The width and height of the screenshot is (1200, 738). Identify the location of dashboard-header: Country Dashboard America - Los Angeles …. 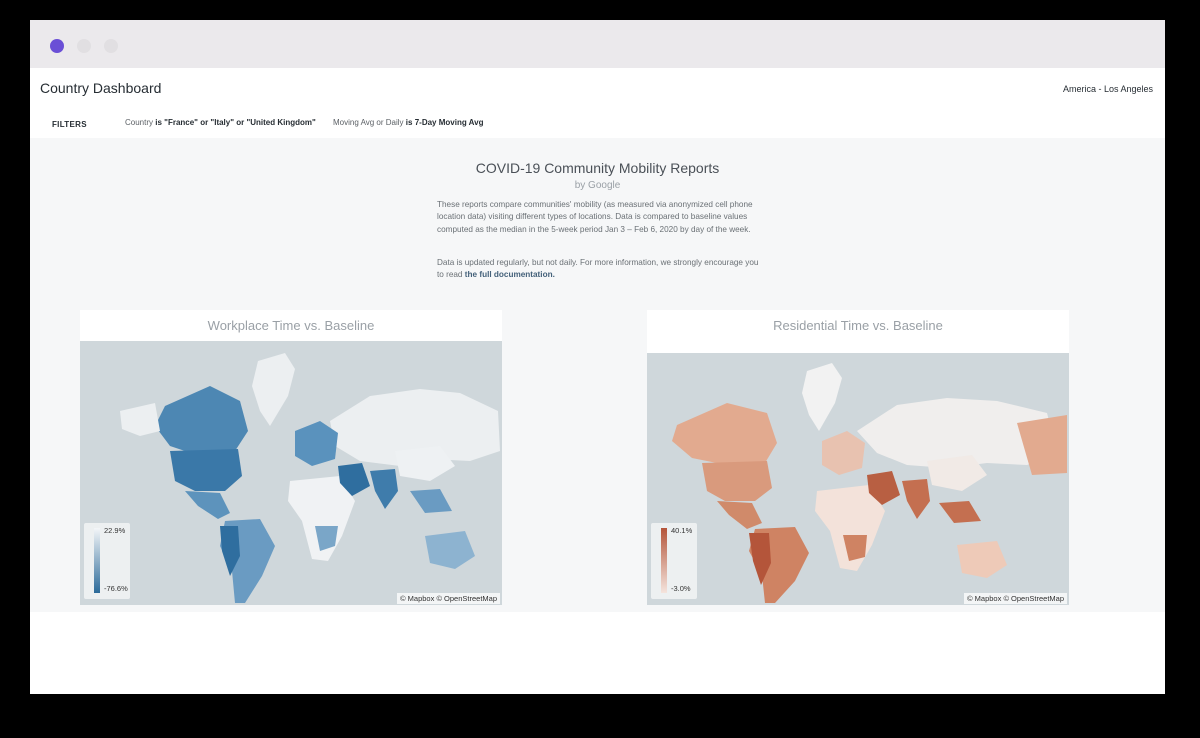
(597, 103).